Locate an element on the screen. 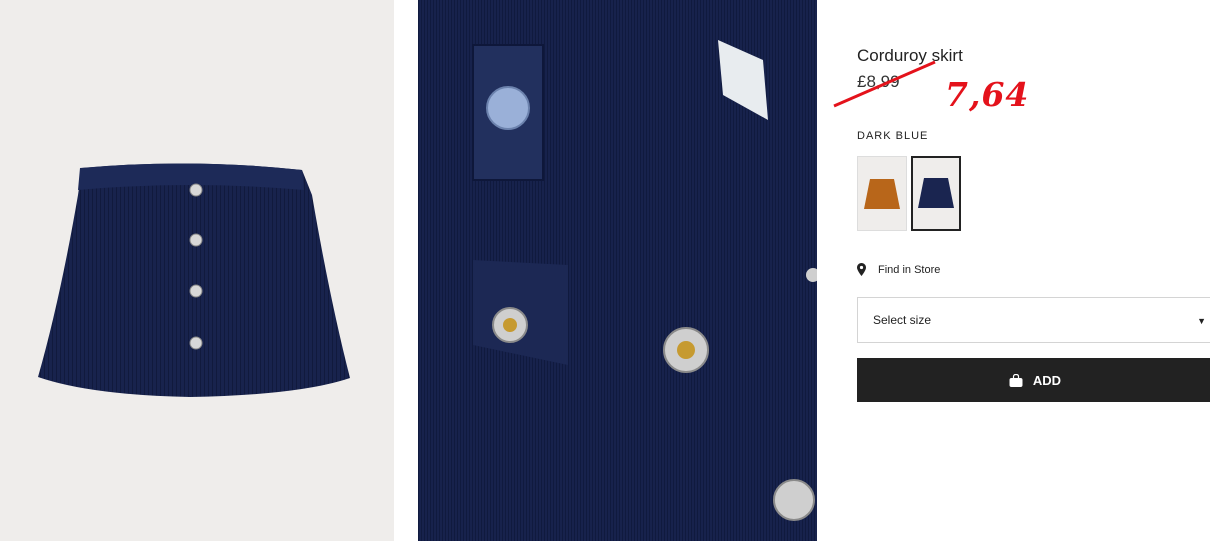  find-in-store-label: Find in Store is located at coordinates (909, 269).